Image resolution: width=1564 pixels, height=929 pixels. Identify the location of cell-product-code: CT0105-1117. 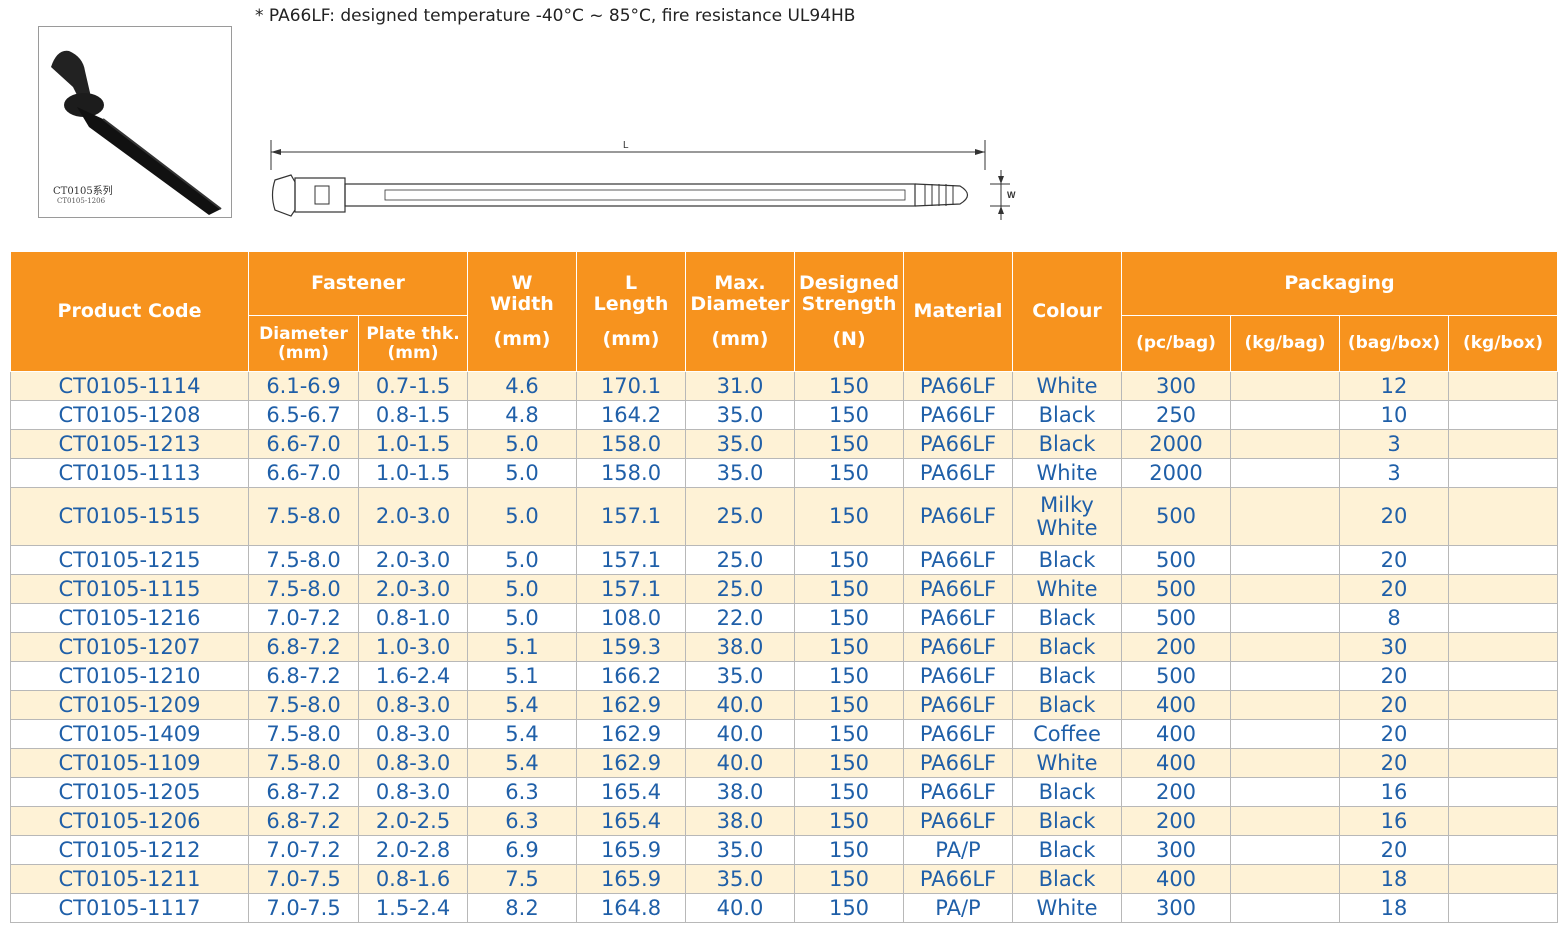
(129, 908).